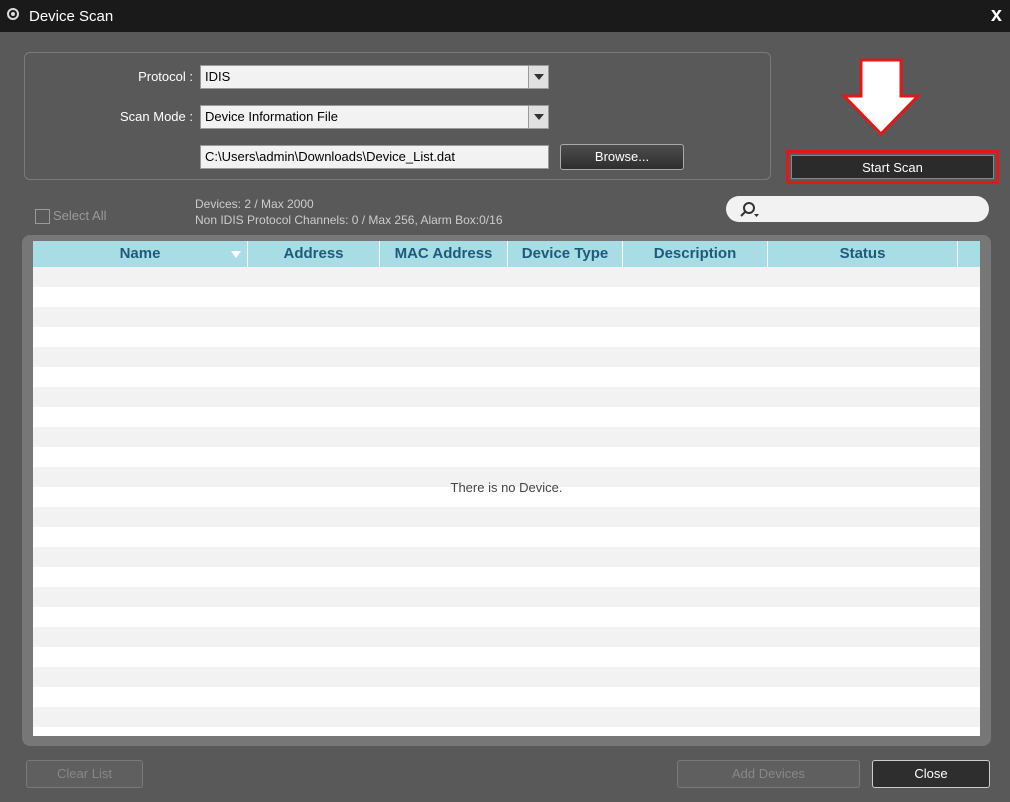  Describe the element at coordinates (768, 774) in the screenshot. I see `add-devices-button: Add Devices` at that location.